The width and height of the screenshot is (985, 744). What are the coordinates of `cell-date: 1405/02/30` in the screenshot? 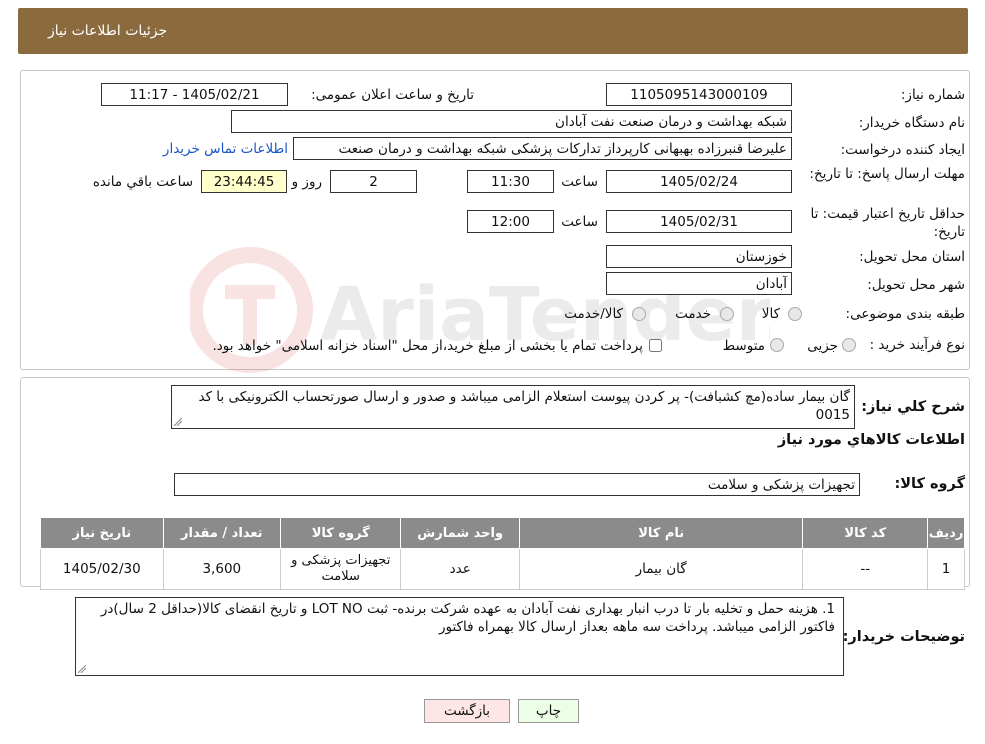 It's located at (102, 569).